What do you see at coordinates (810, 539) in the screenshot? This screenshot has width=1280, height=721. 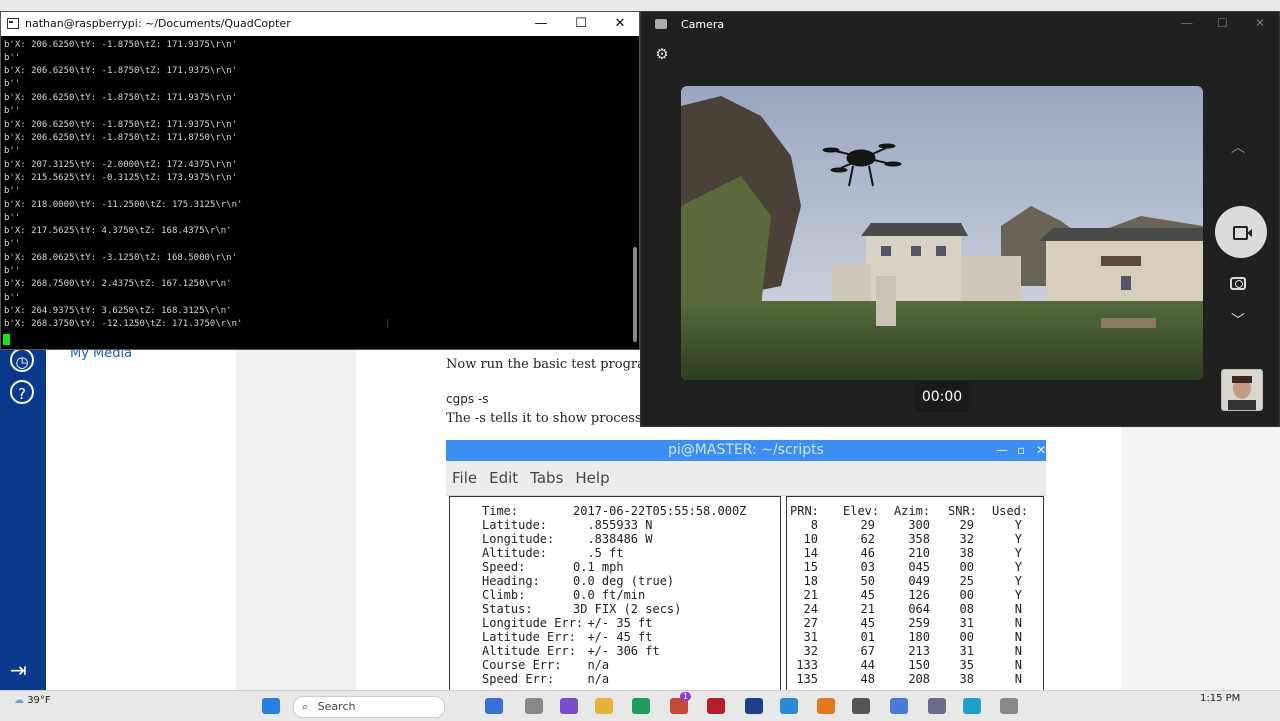 I see `satellite-cell: 10` at bounding box center [810, 539].